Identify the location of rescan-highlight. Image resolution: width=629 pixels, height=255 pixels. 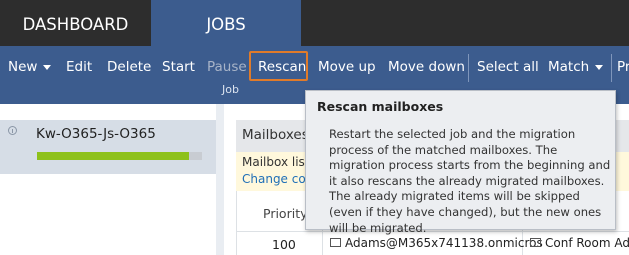
(278, 66).